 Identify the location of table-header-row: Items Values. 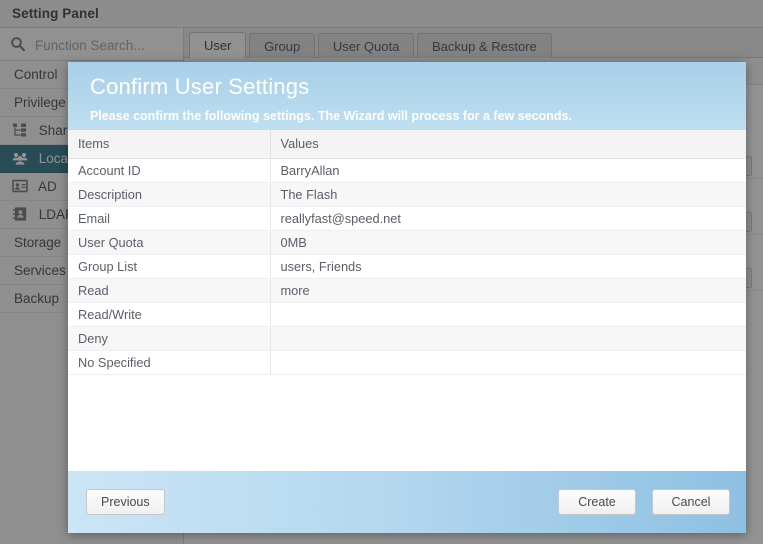
(407, 144).